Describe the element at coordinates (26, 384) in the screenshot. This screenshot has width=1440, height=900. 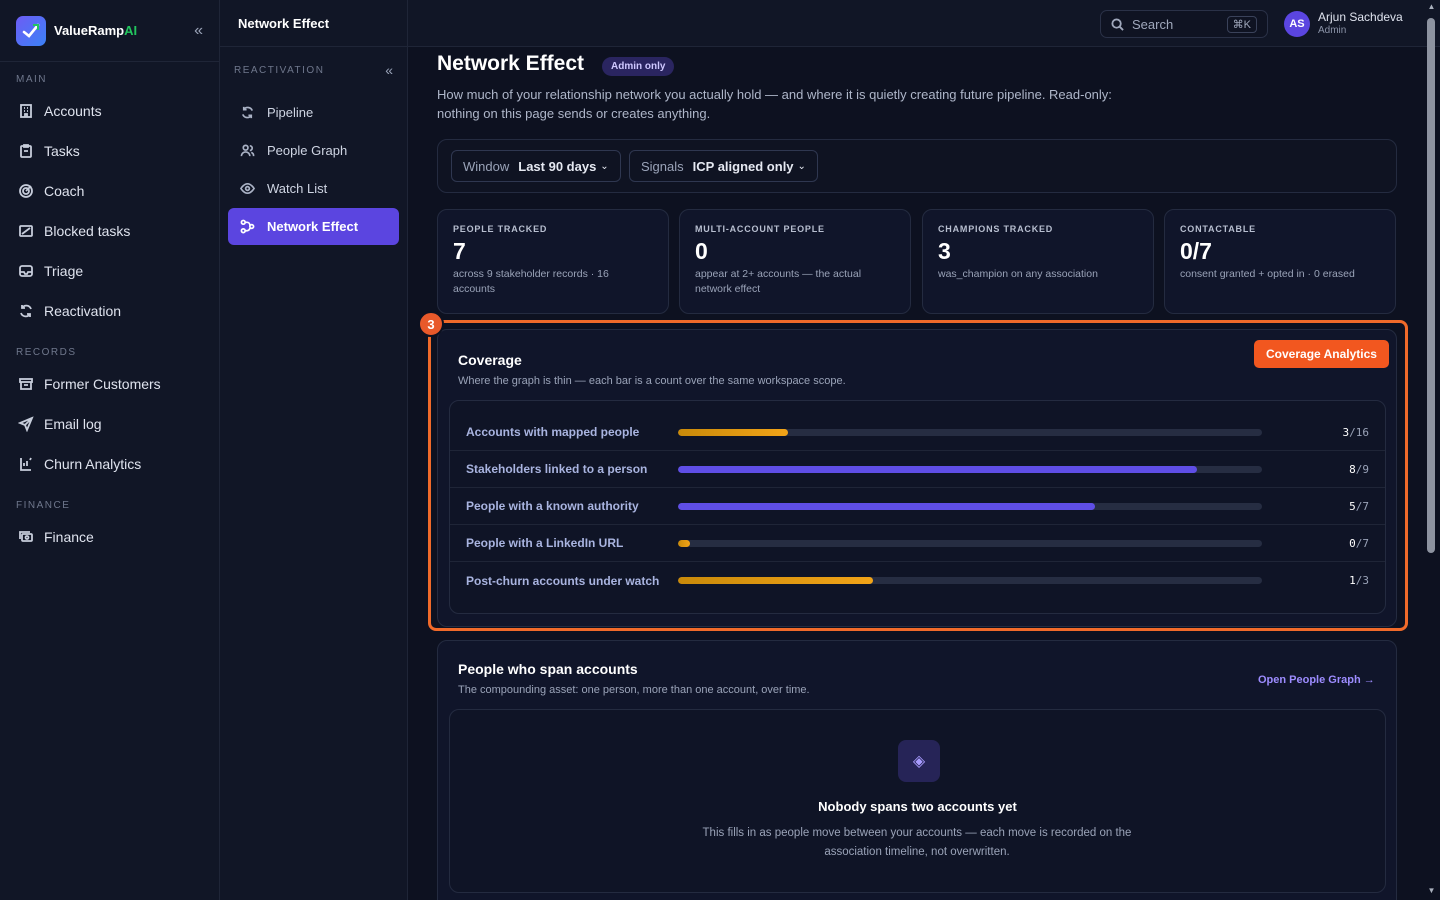
I see `archive-icon` at that location.